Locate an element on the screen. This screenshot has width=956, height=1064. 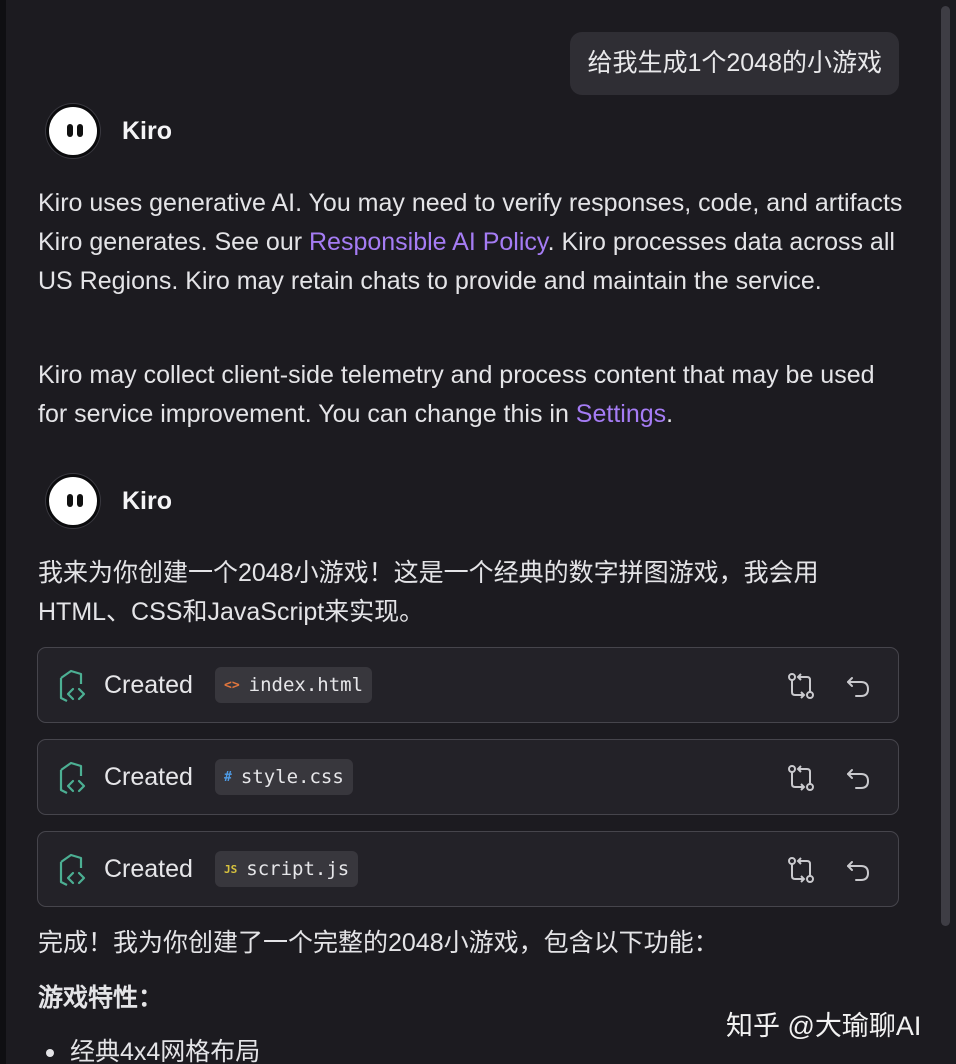
file-created-card: Created JS script.js is located at coordinates (468, 869).